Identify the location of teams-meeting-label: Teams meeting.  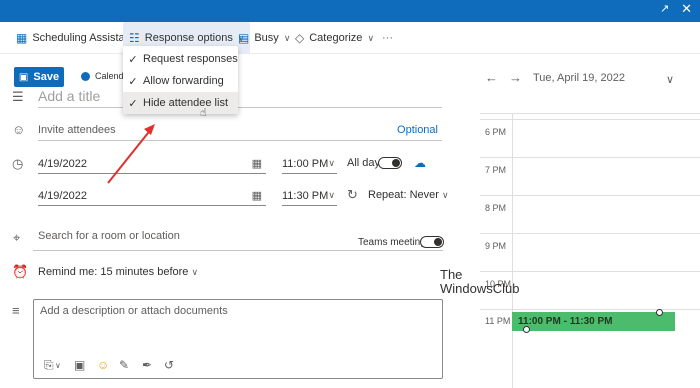
(392, 242).